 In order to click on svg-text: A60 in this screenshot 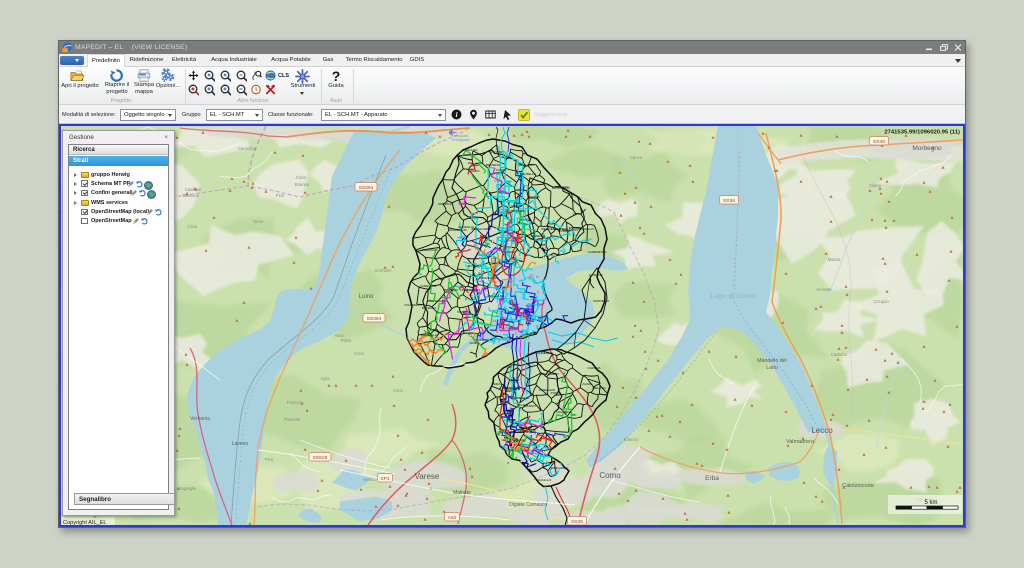, I will do `click(452, 518)`.